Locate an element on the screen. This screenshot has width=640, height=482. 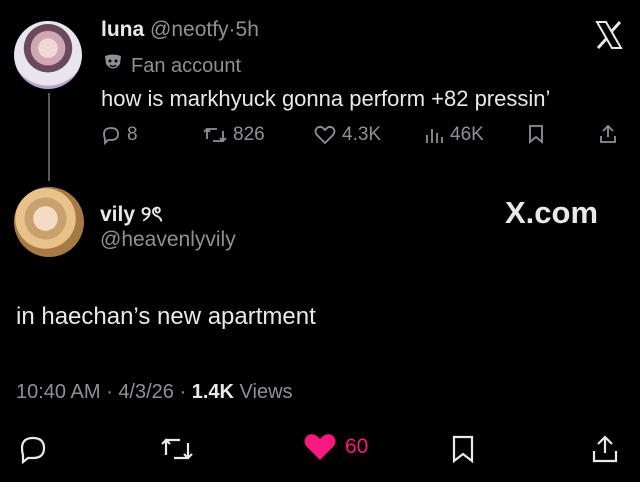
like-count: 60 is located at coordinates (357, 446).